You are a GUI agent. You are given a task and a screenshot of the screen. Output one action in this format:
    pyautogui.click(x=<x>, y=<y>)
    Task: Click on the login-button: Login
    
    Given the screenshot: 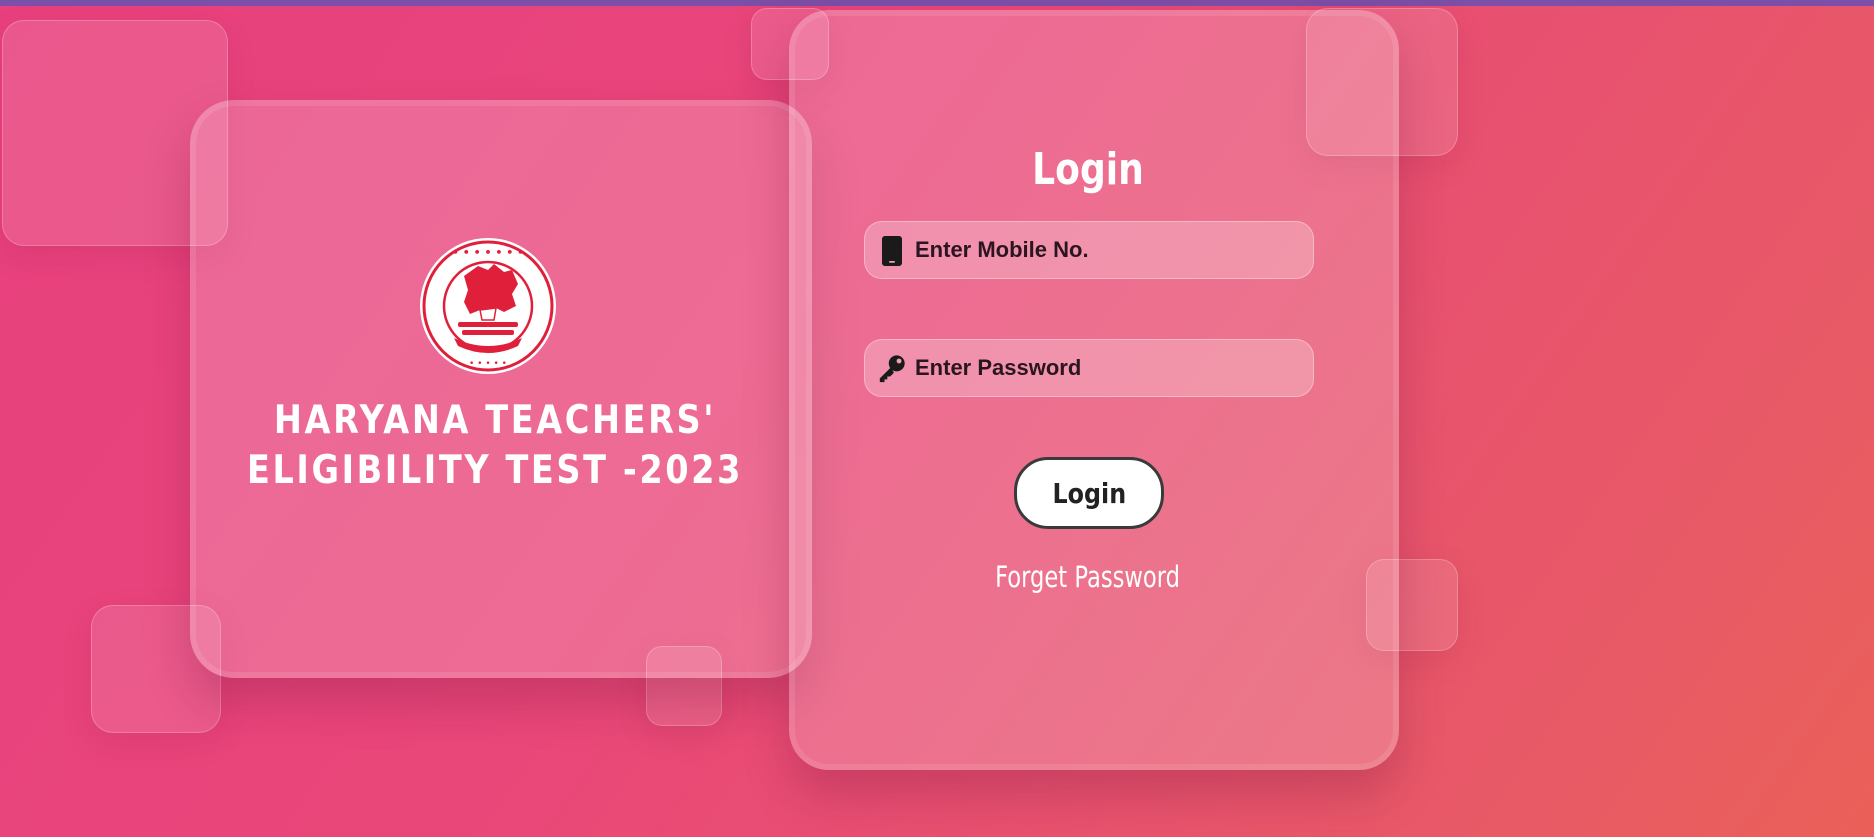 What is the action you would take?
    pyautogui.click(x=1089, y=493)
    